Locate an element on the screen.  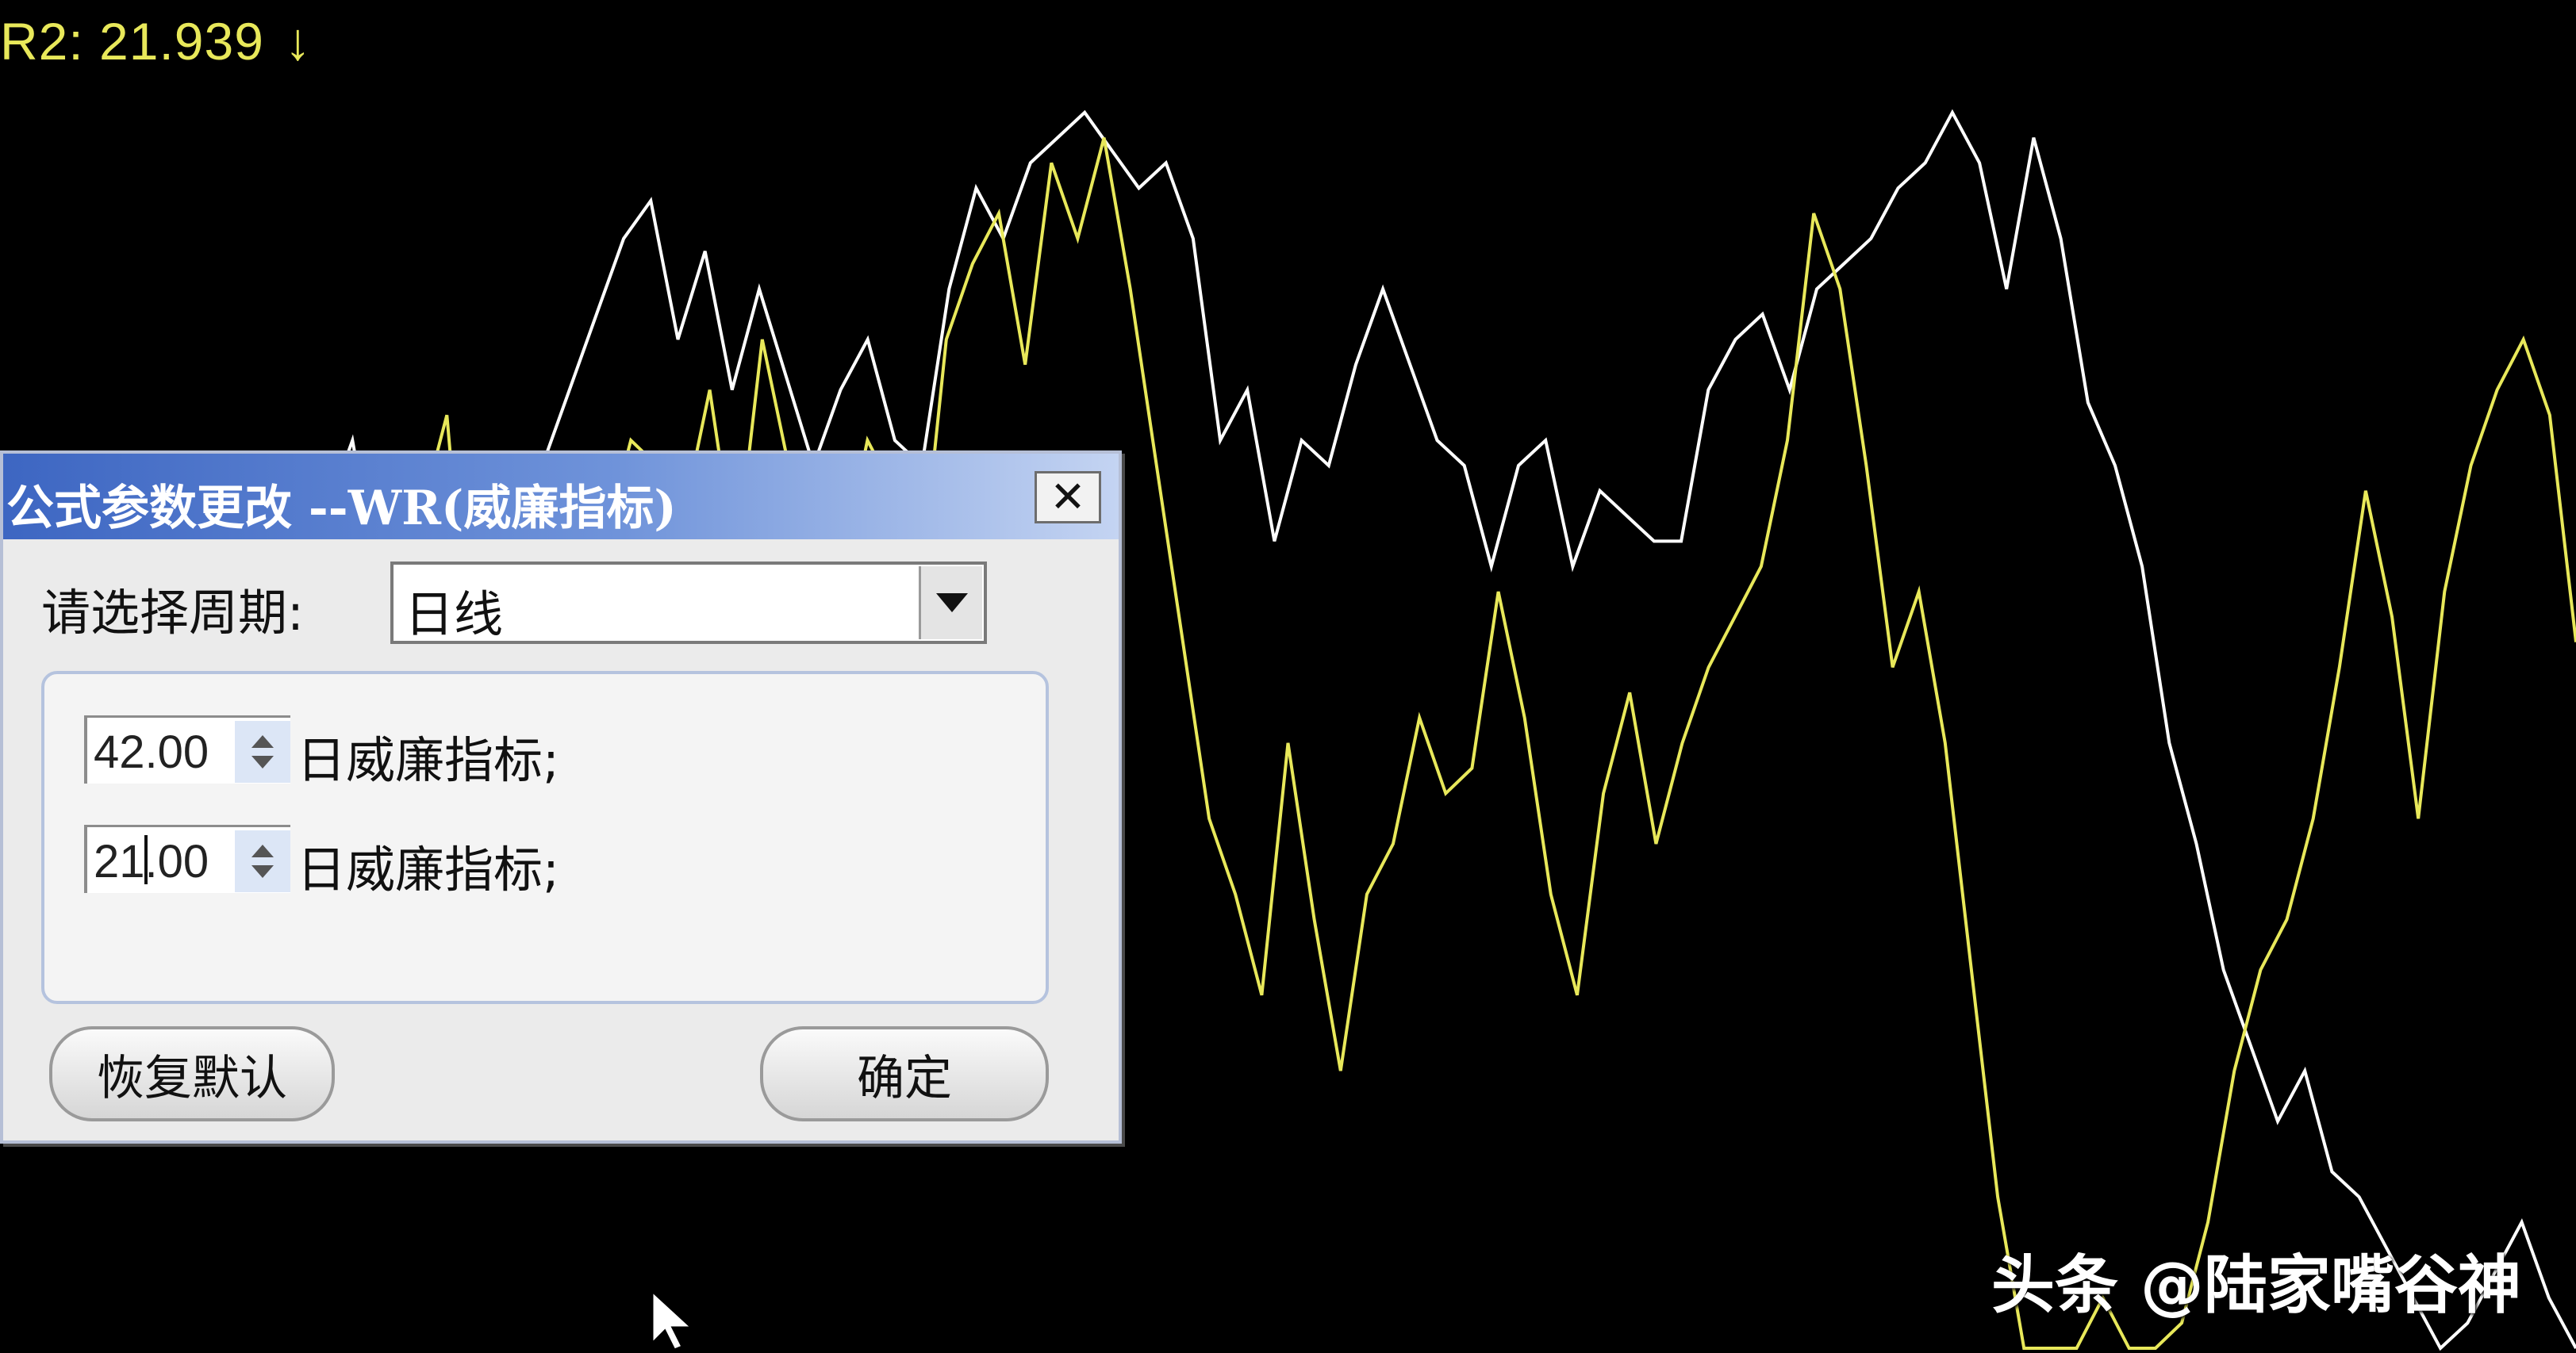
r2-value-text: R2: 21.939 is located at coordinates (132, 41).